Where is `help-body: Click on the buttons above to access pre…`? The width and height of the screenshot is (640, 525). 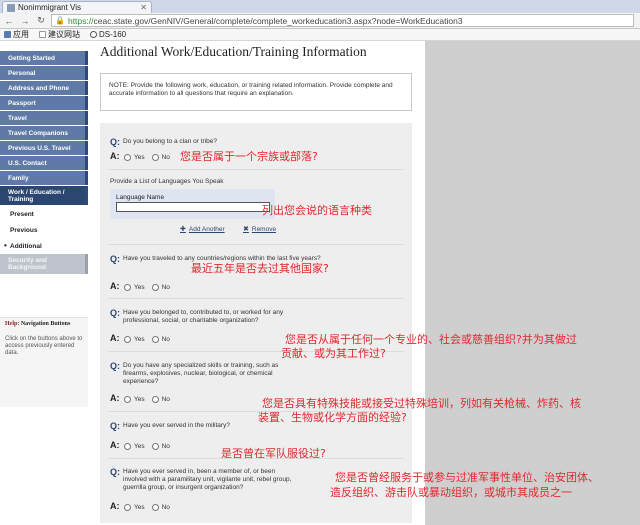
help-body: Click on the buttons above to access pre… is located at coordinates (44, 346).